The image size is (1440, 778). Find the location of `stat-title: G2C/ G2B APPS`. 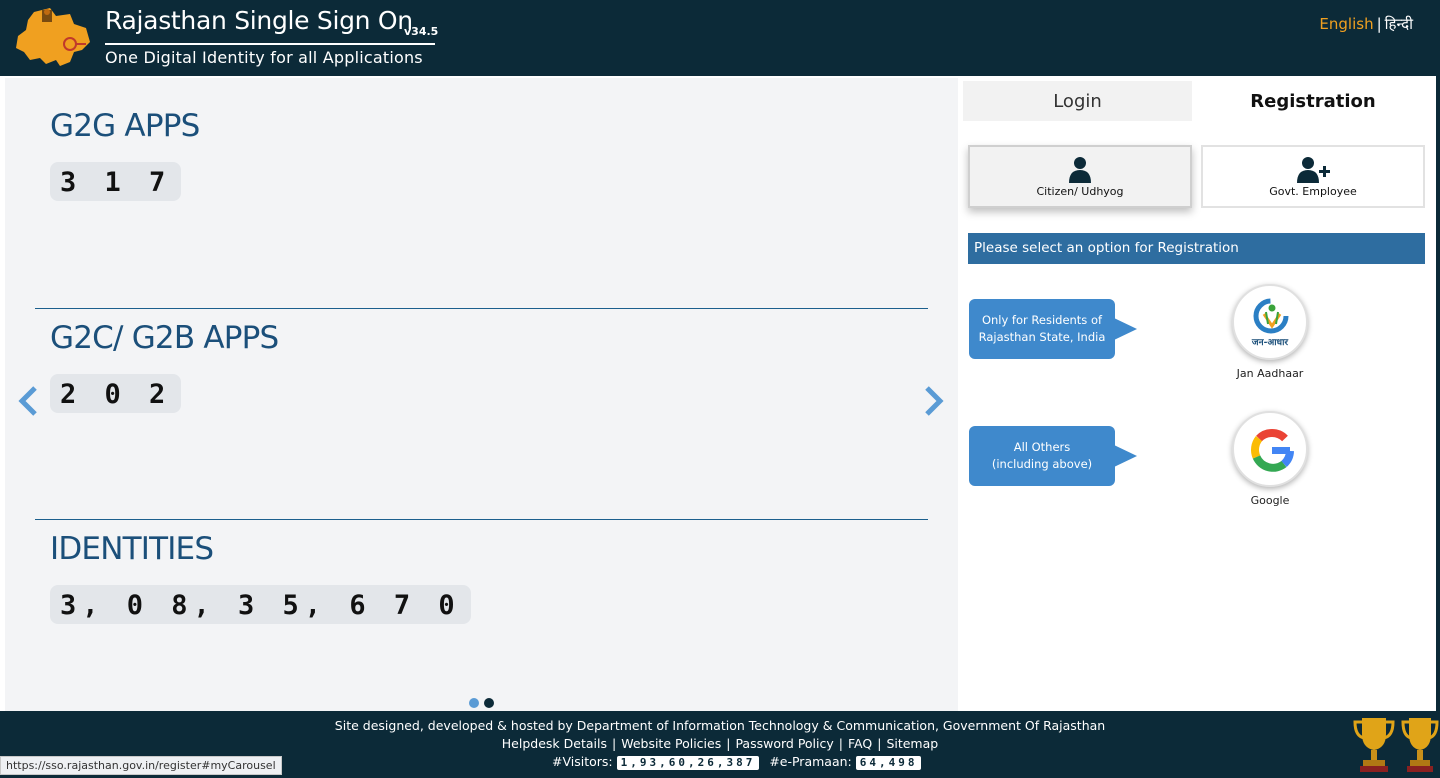

stat-title: G2C/ G2B APPS is located at coordinates (164, 338).